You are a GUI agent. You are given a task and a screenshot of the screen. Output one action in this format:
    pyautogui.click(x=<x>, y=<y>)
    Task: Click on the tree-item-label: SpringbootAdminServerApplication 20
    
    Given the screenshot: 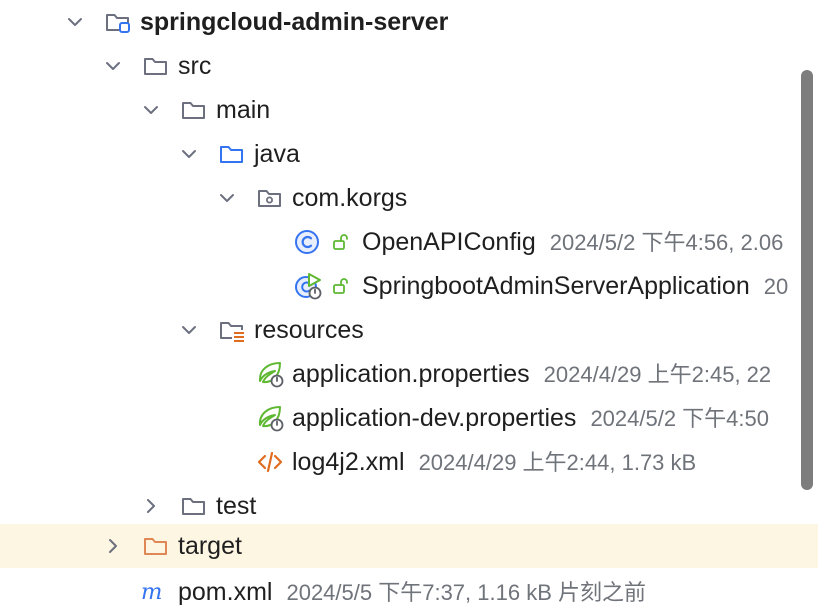 What is the action you would take?
    pyautogui.click(x=575, y=286)
    